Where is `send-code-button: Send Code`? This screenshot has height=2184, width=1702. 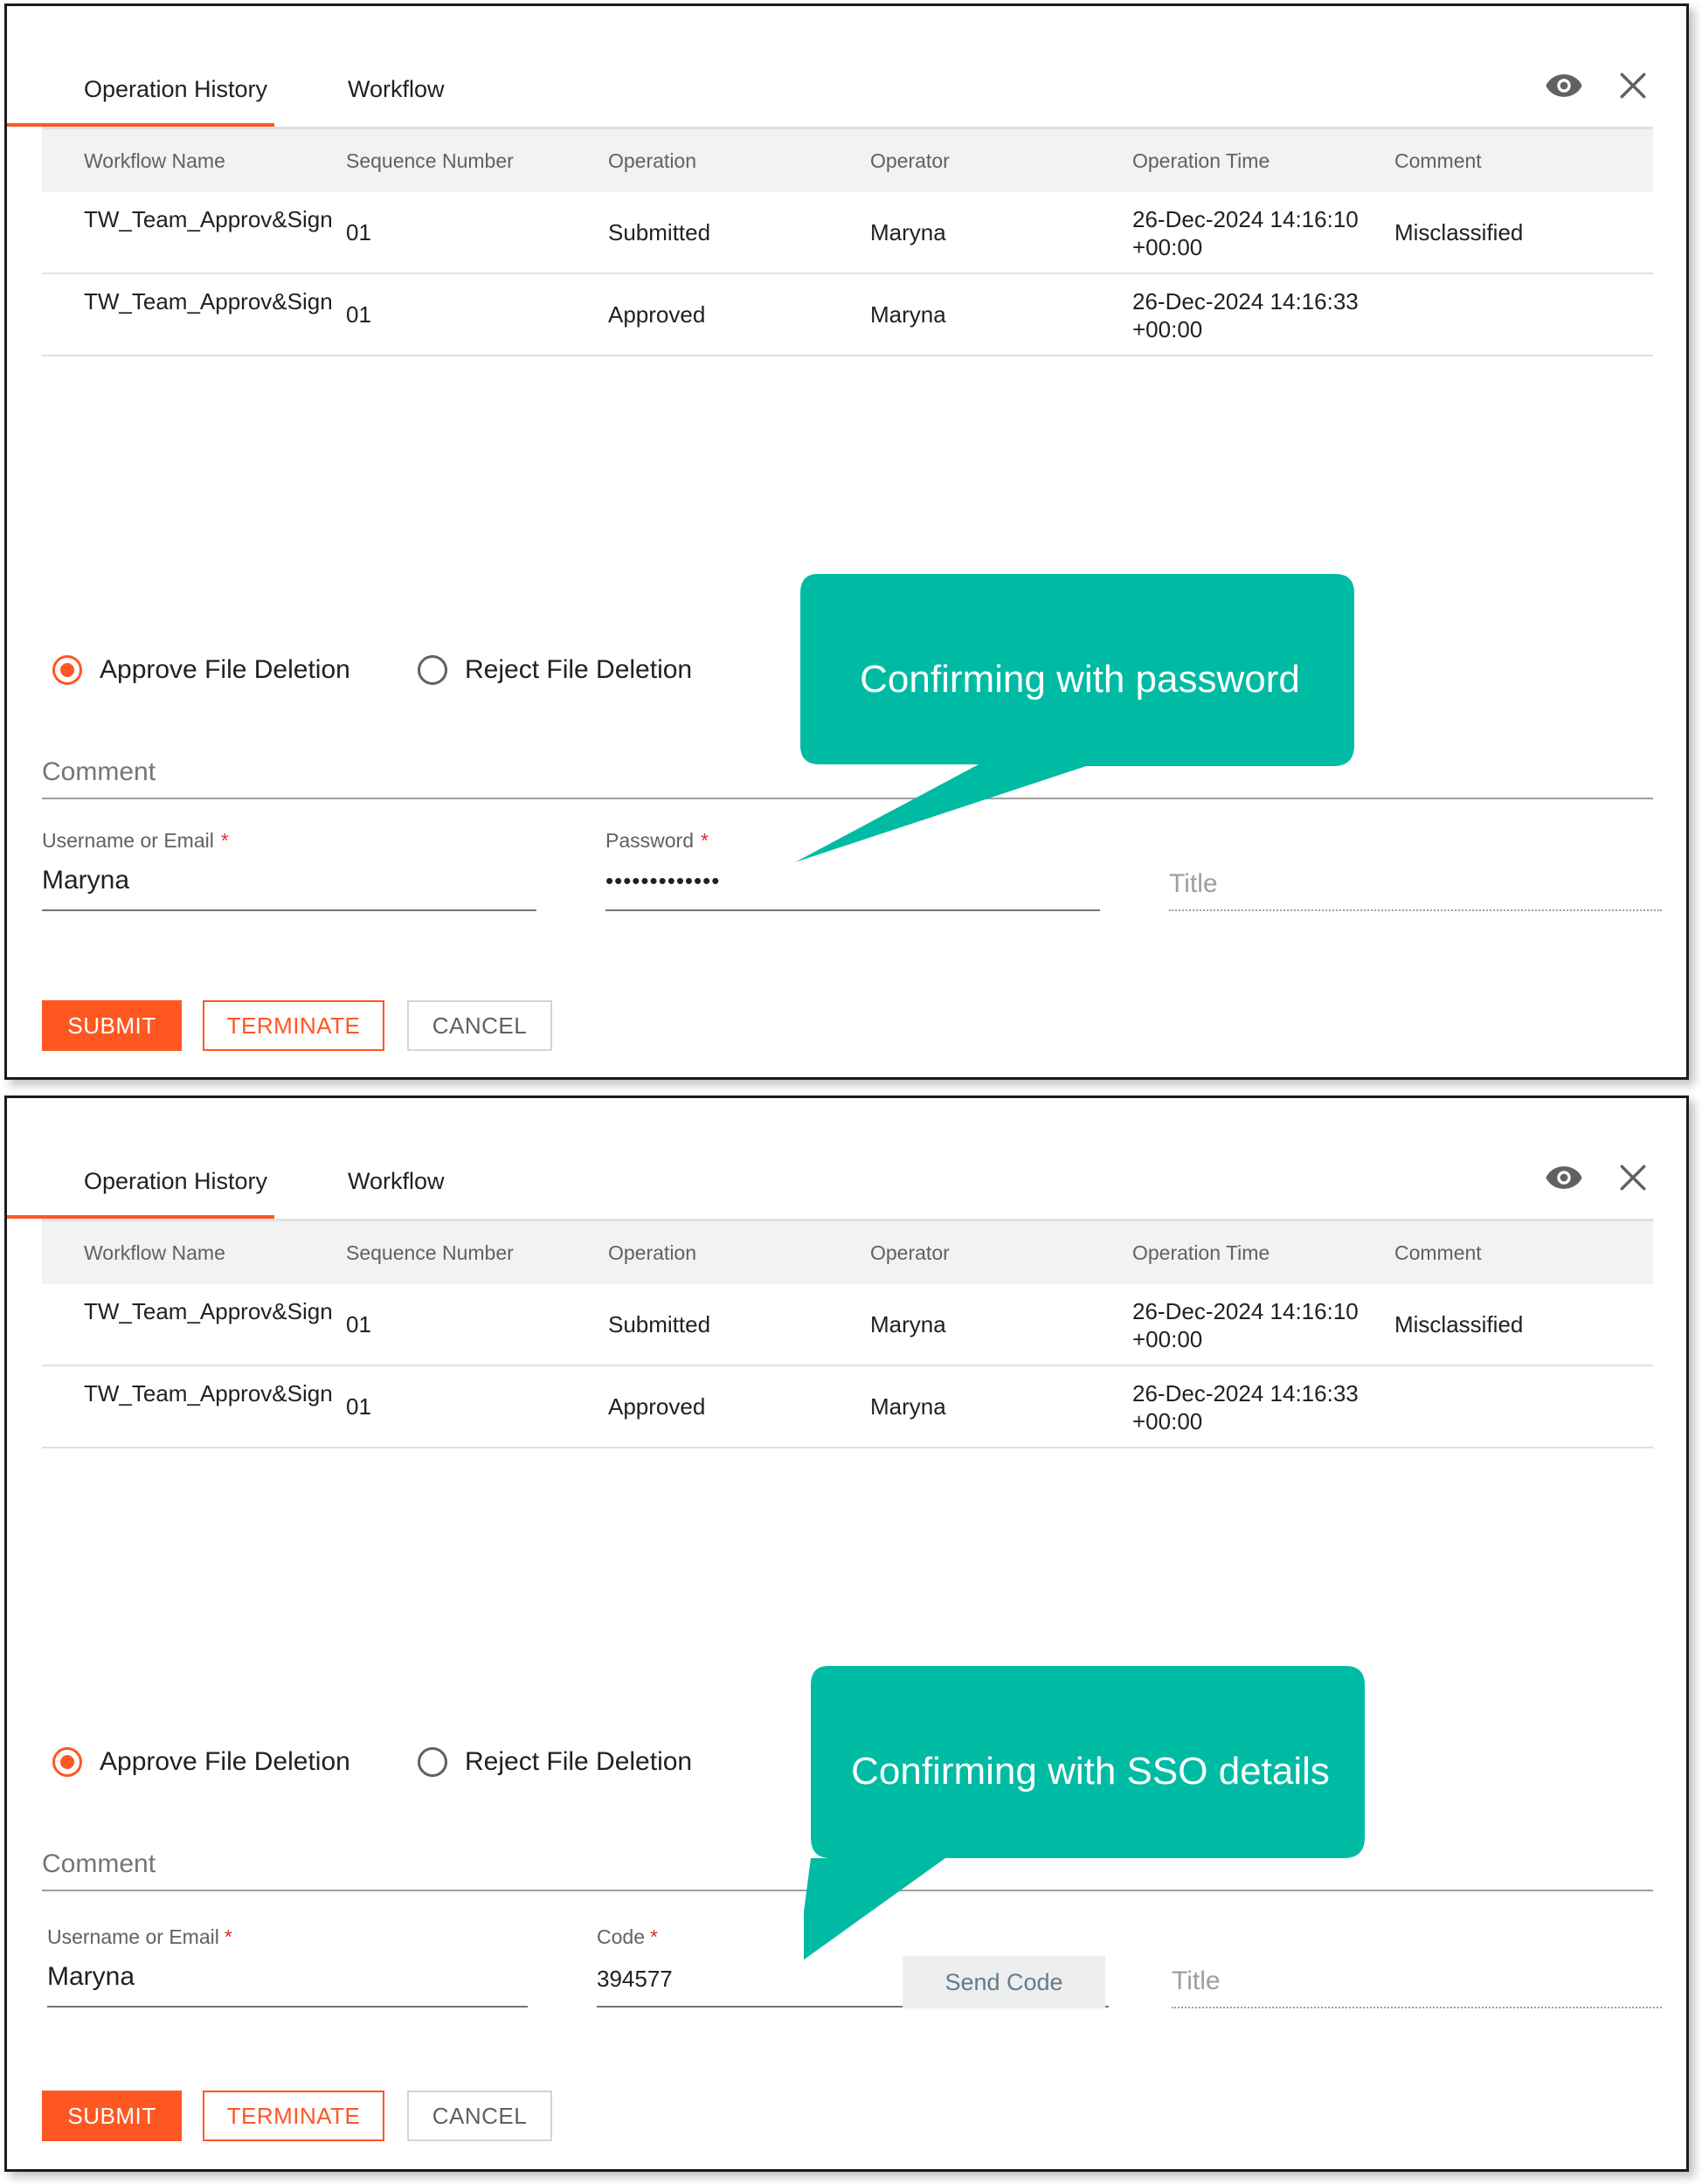 send-code-button: Send Code is located at coordinates (1004, 1982).